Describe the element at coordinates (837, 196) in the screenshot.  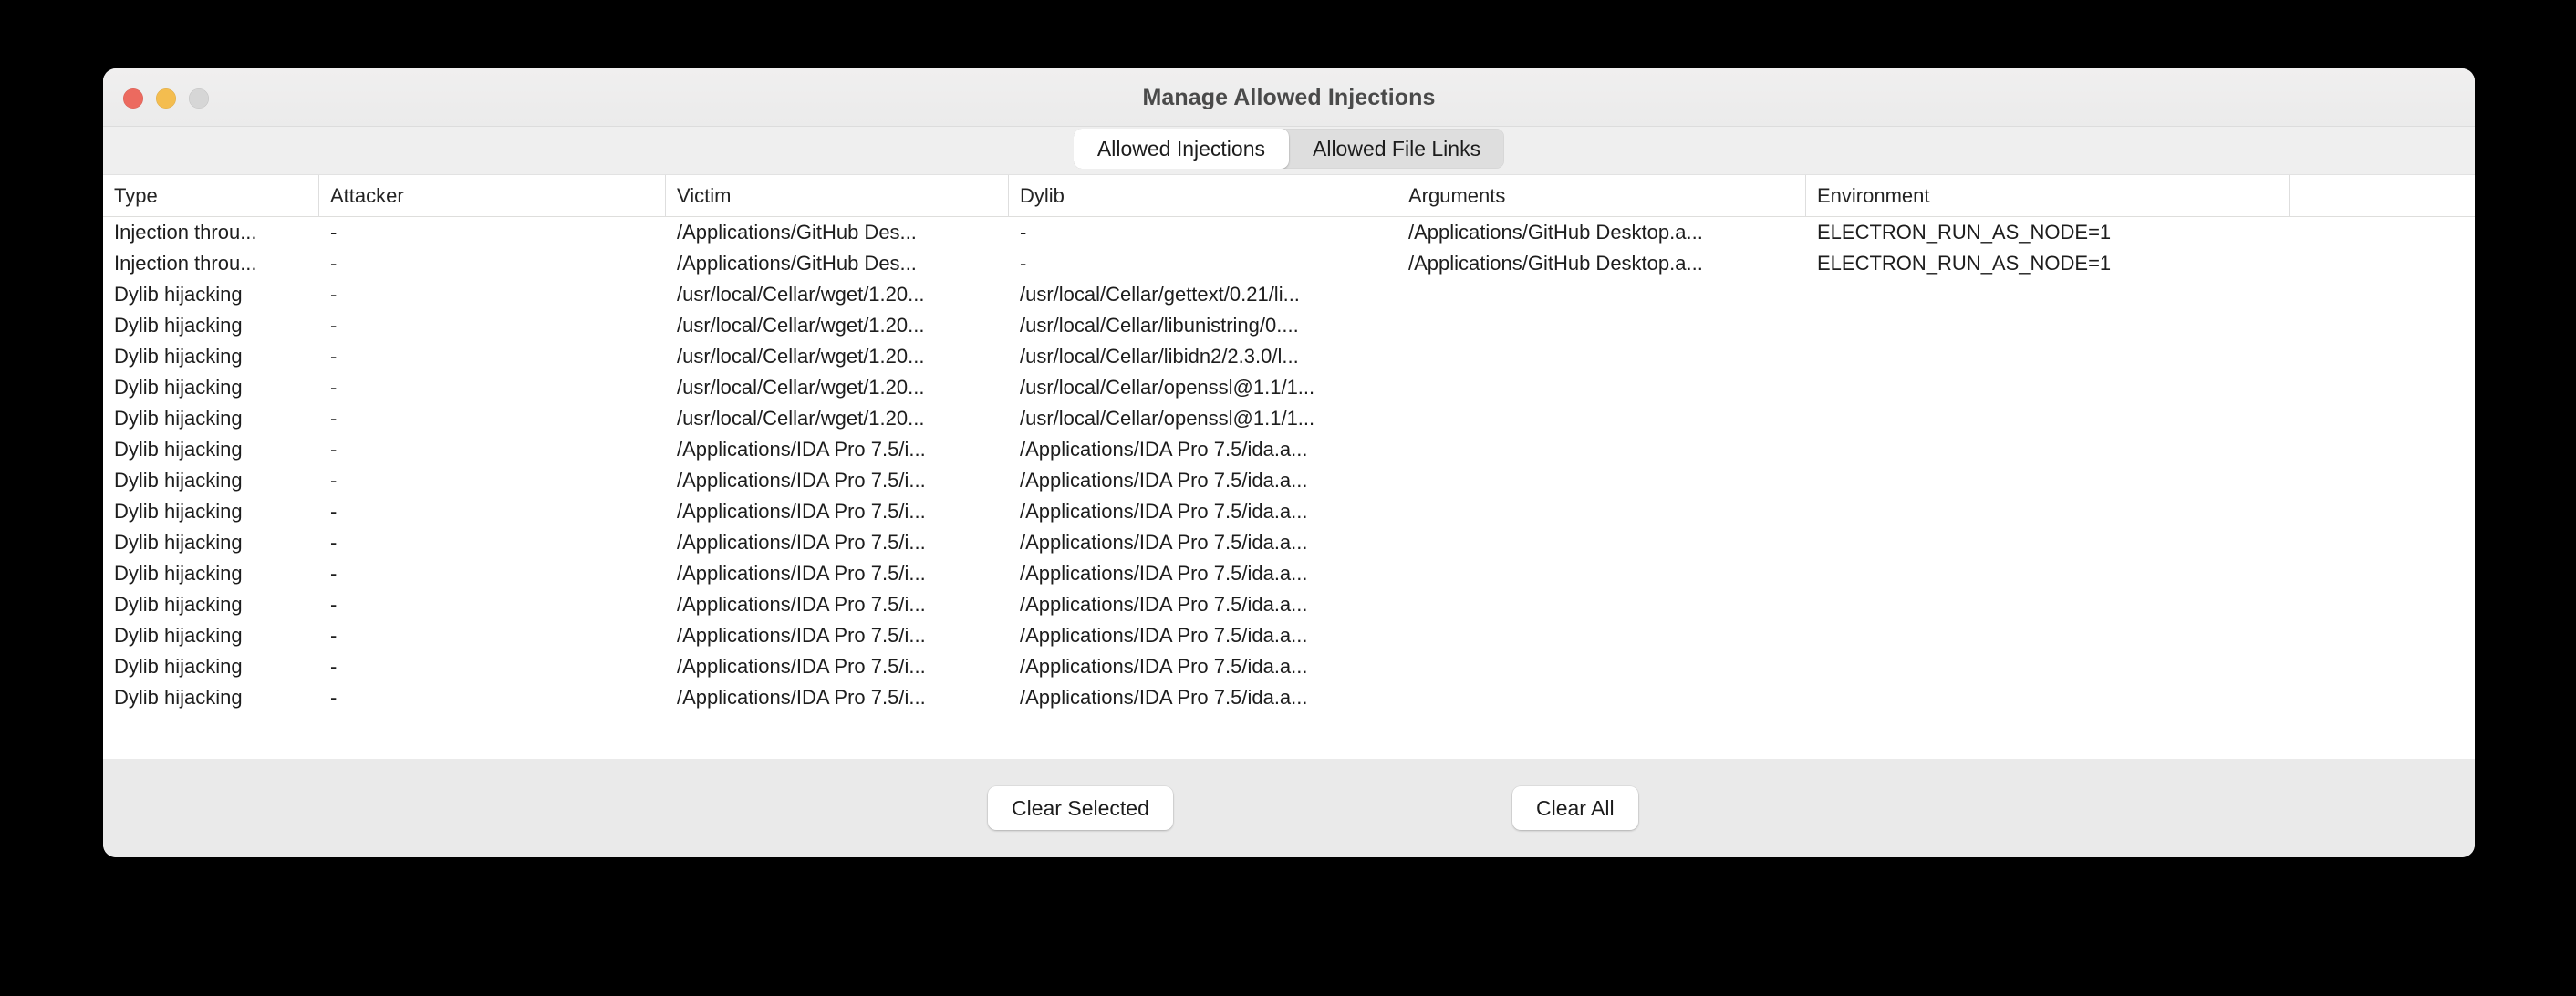
I see `column-header-victim: Victim` at that location.